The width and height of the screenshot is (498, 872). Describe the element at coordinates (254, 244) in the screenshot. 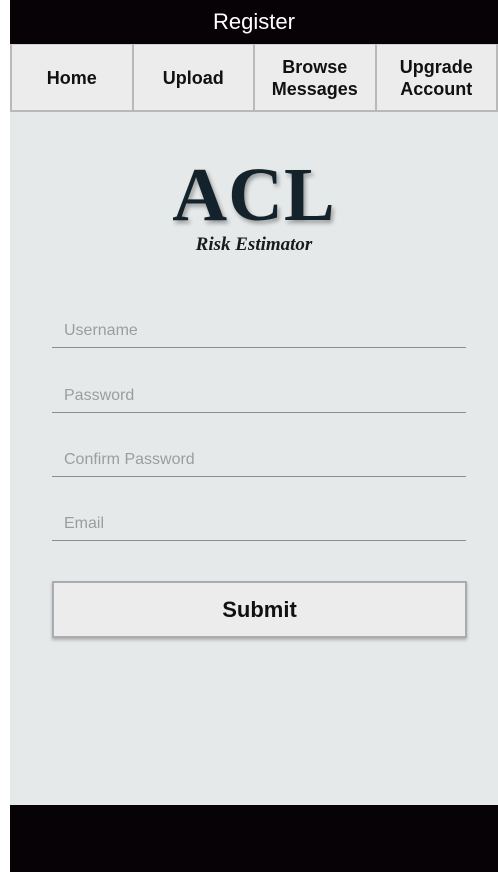

I see `logo-subtitle: Risk Estimator` at that location.